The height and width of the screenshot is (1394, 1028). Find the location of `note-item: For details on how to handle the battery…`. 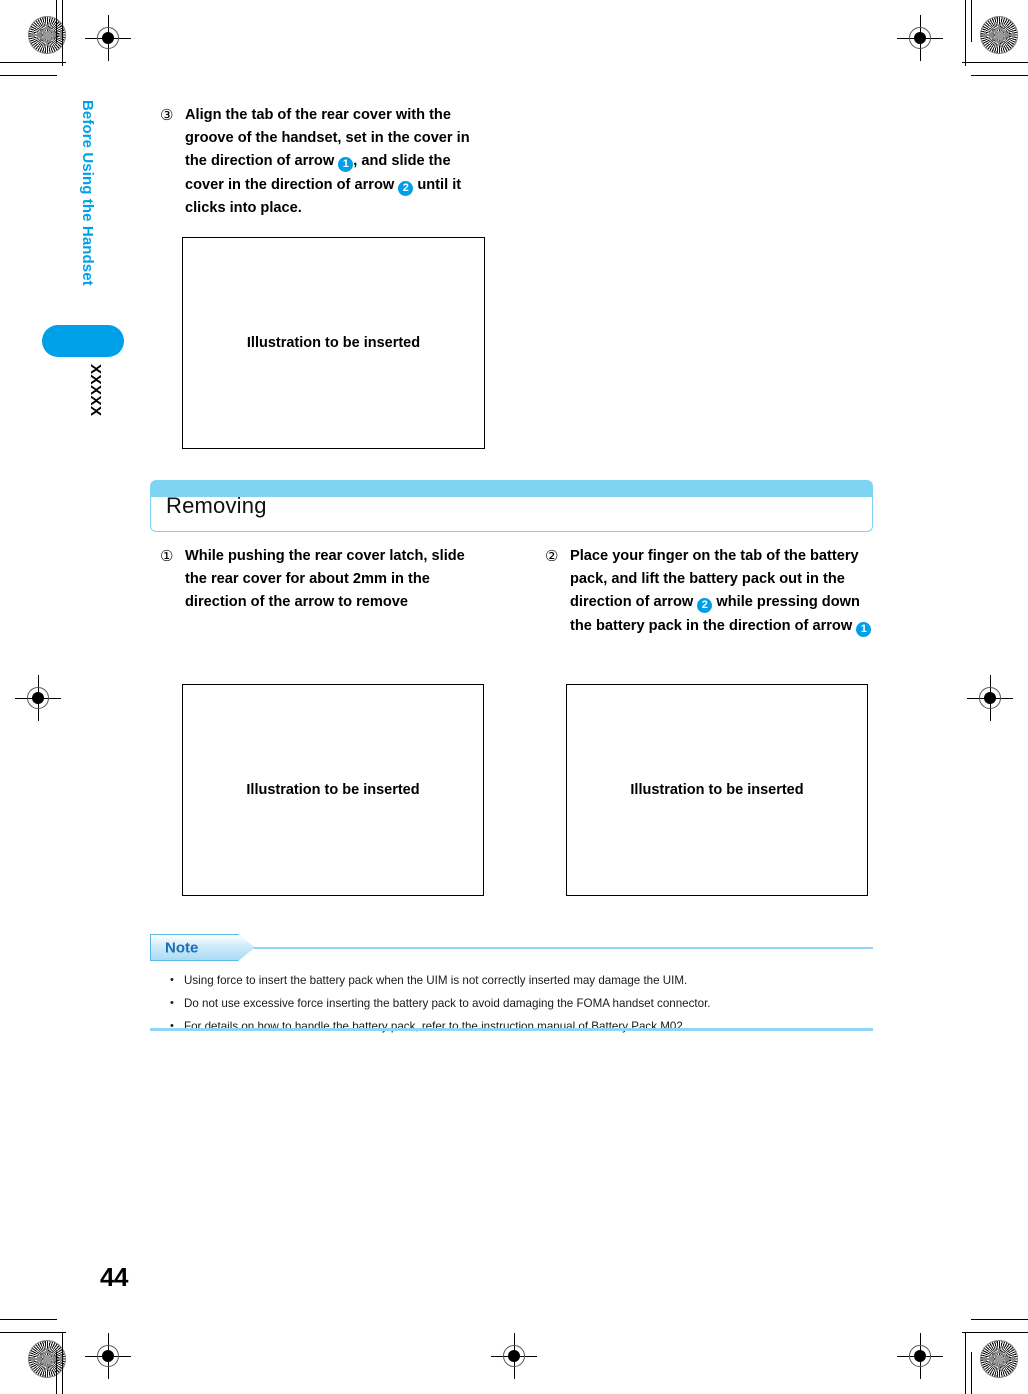

note-item: For details on how to handle the battery… is located at coordinates (518, 1026).